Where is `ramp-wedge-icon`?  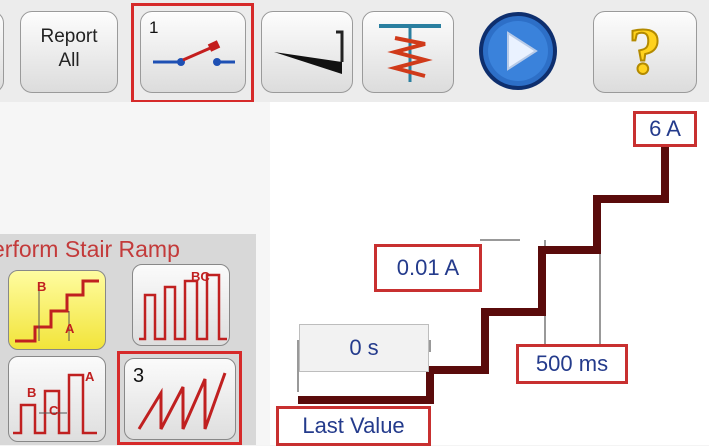
ramp-wedge-icon is located at coordinates (309, 52).